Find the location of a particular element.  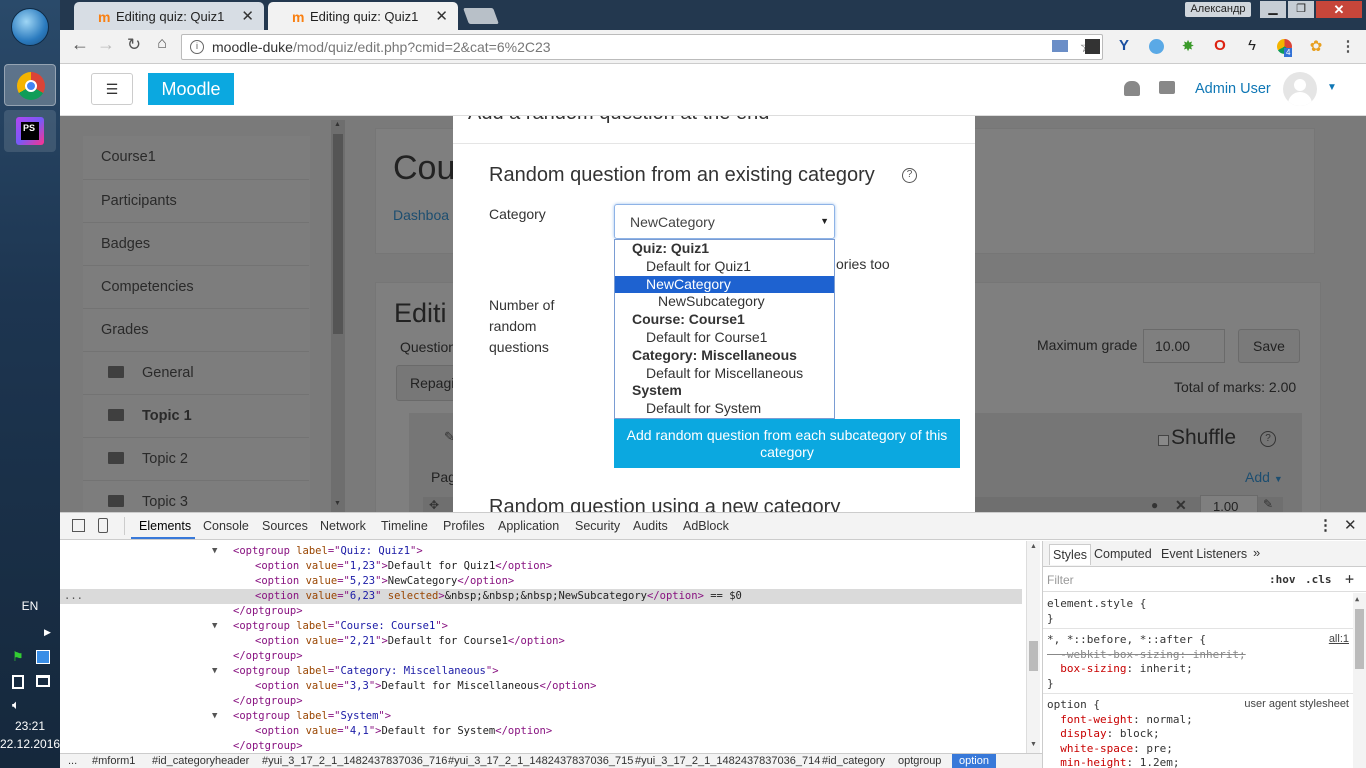

moodle-brand-button: Moodle is located at coordinates (191, 89).